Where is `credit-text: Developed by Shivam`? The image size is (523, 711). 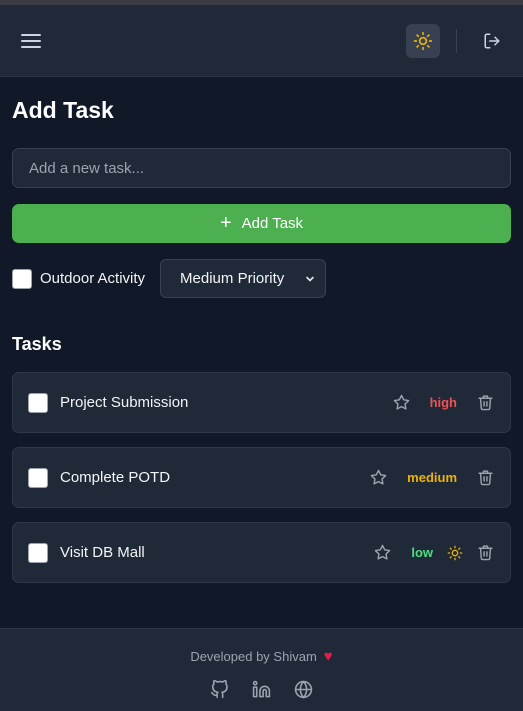
credit-text: Developed by Shivam is located at coordinates (253, 656).